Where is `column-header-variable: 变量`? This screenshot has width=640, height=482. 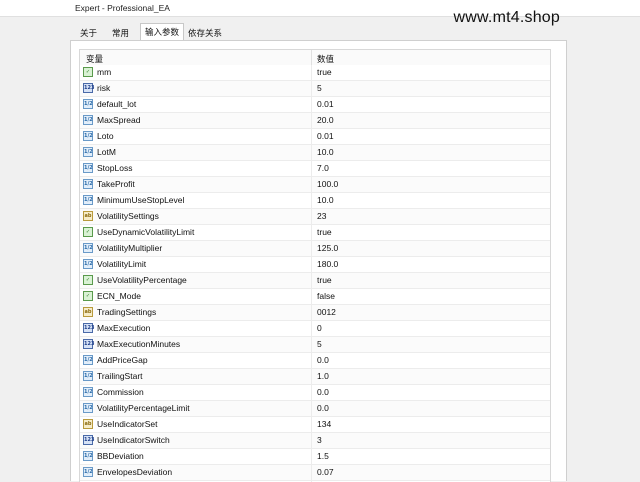
column-header-variable: 变量 is located at coordinates (94, 59).